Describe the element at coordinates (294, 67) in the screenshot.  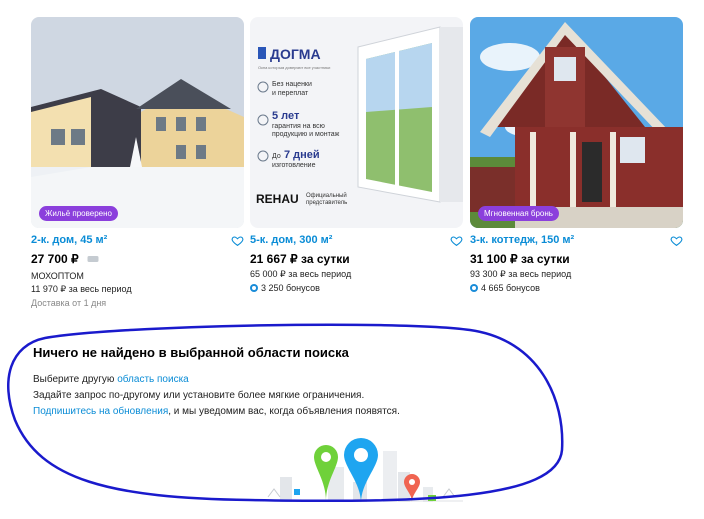
I see `ad-tagline: Окна которым доверяют все участники` at that location.